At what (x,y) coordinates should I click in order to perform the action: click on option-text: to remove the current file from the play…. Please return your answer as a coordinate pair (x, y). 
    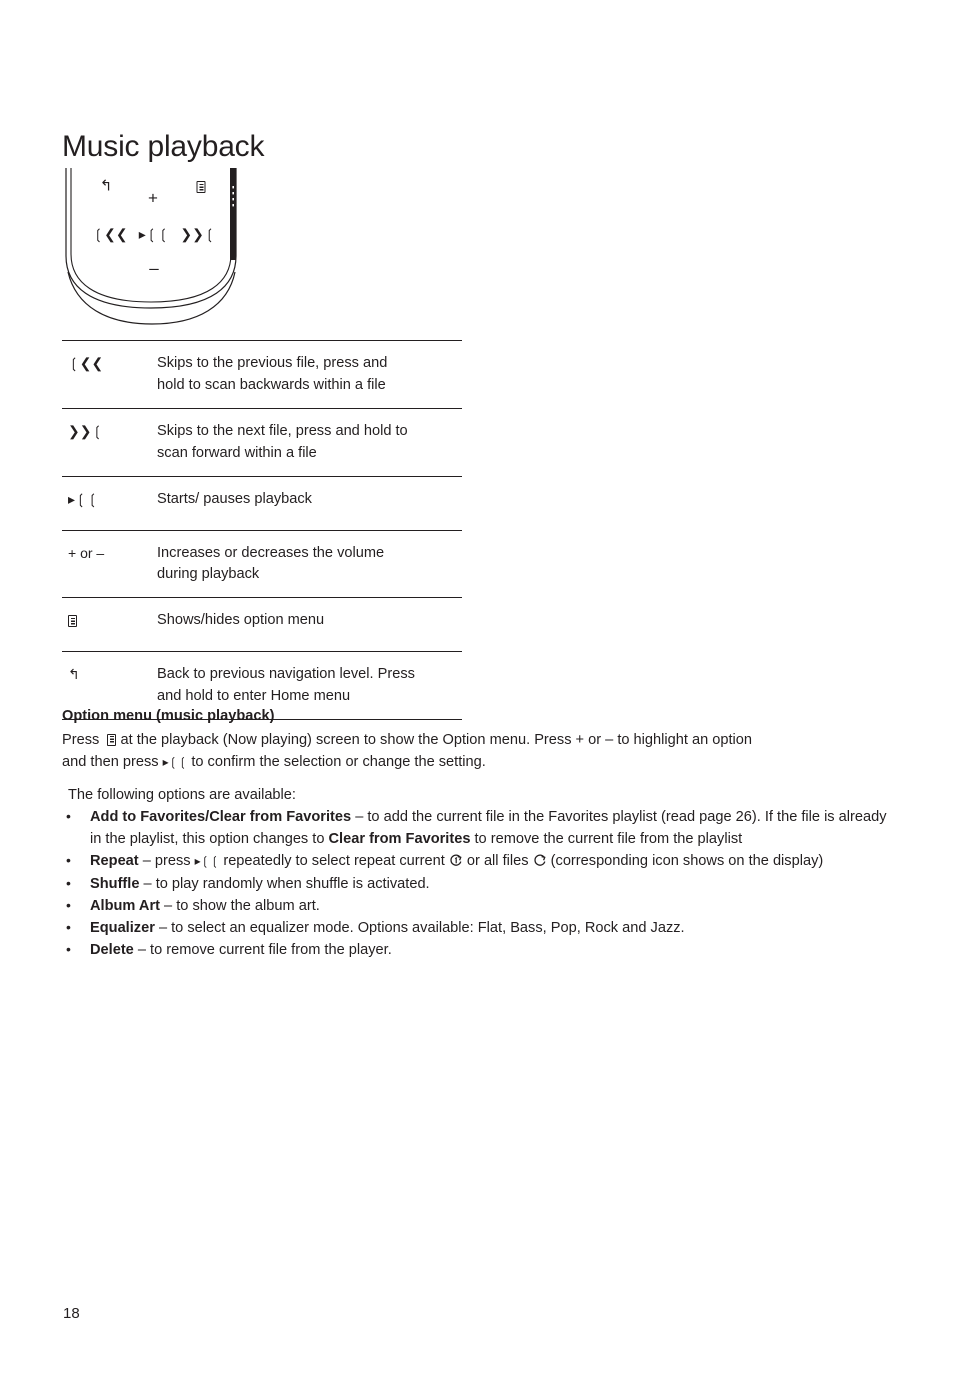
    Looking at the image, I should click on (606, 839).